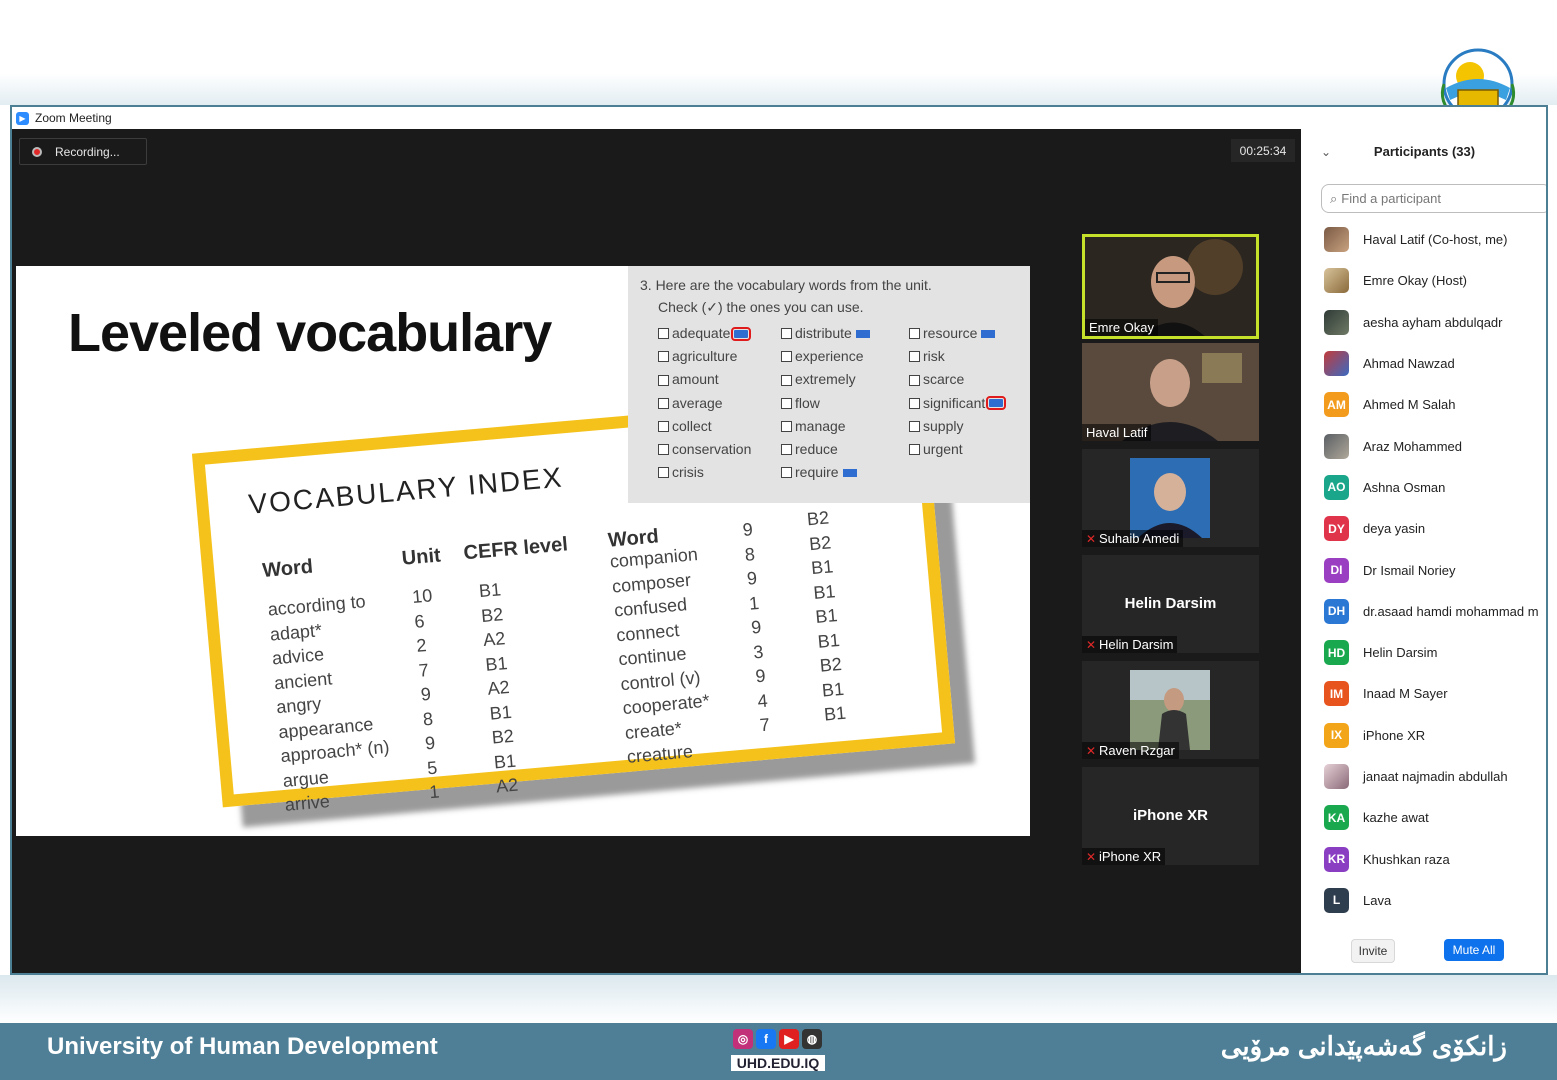  What do you see at coordinates (1406, 859) in the screenshot?
I see `participant-name: Khushkan raza` at bounding box center [1406, 859].